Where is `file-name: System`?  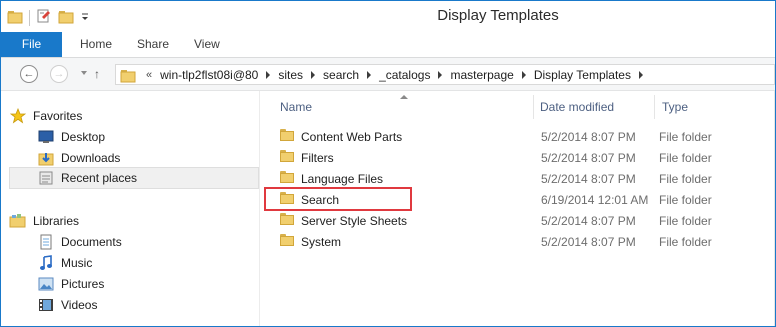
file-name: System is located at coordinates (321, 241).